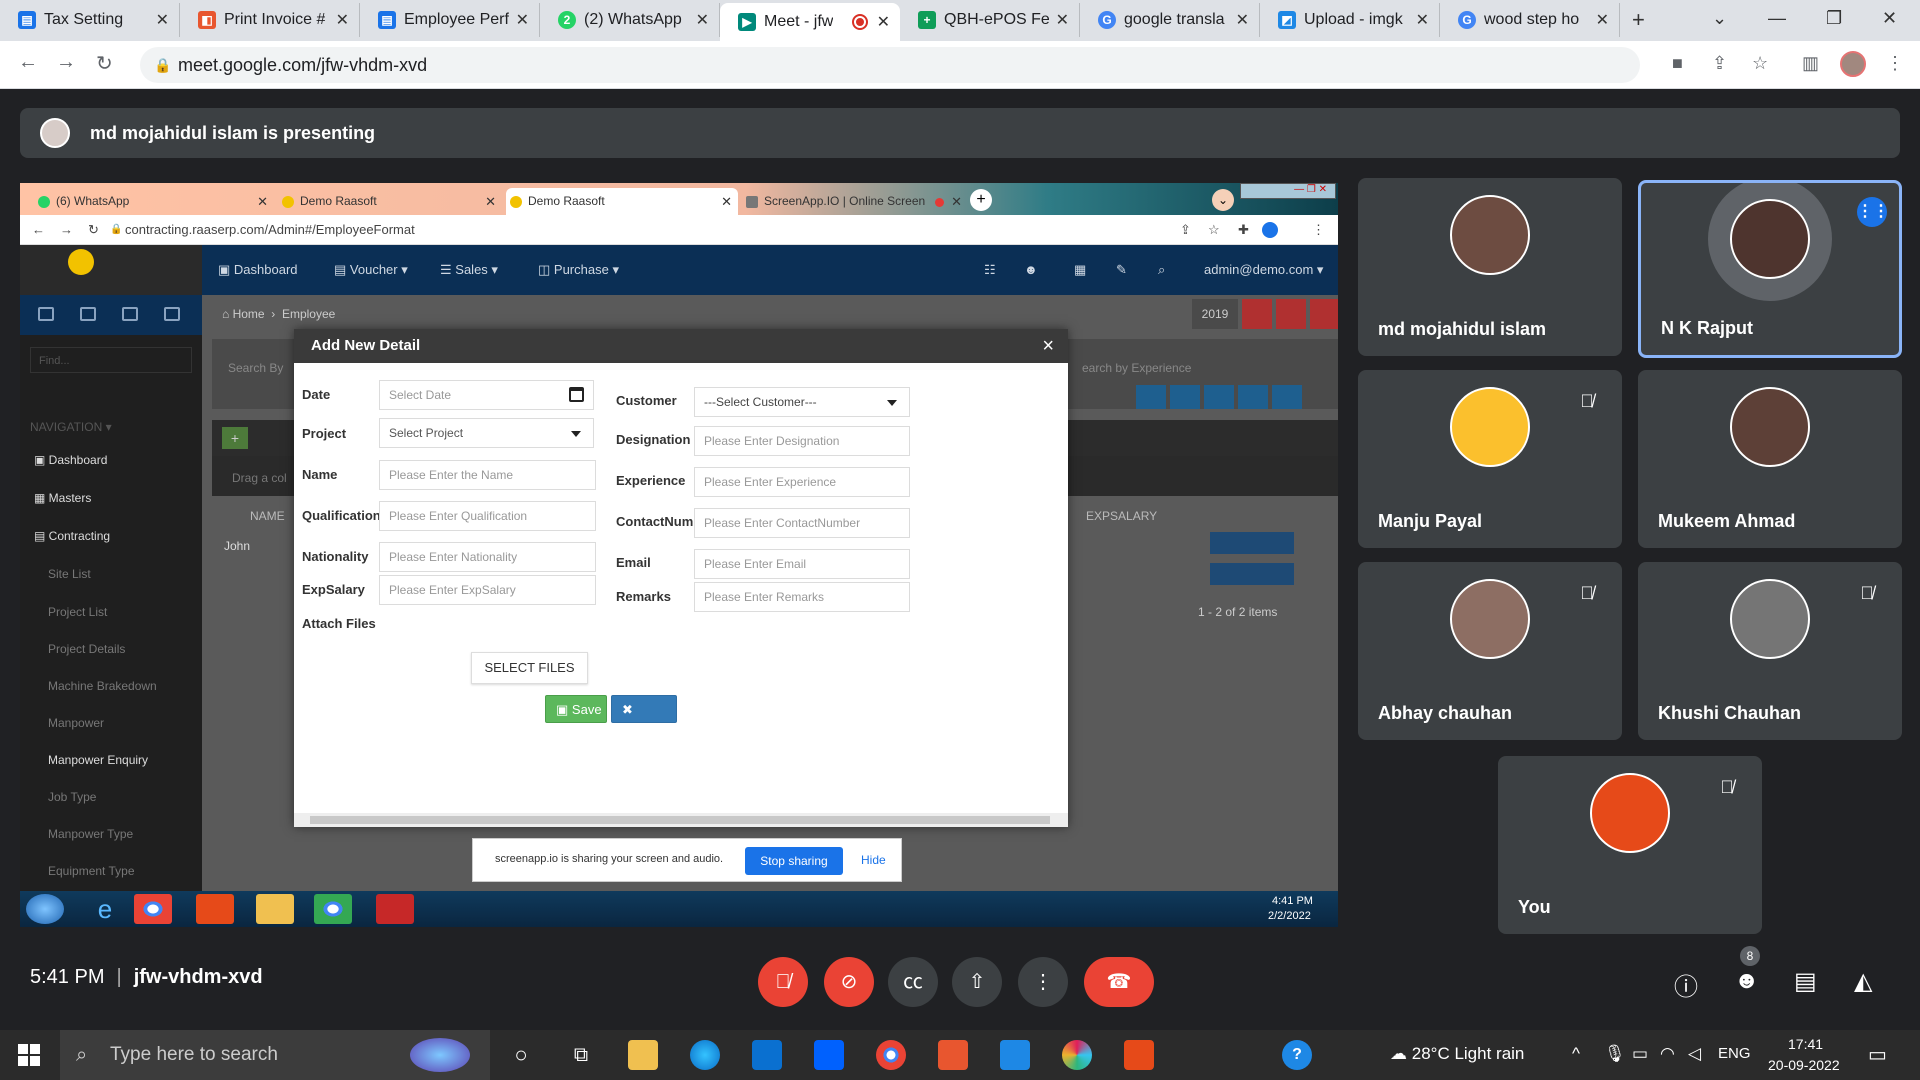 Image resolution: width=1920 pixels, height=1080 pixels. I want to click on taskbar-search: ⌕ Type here to search, so click(275, 1055).